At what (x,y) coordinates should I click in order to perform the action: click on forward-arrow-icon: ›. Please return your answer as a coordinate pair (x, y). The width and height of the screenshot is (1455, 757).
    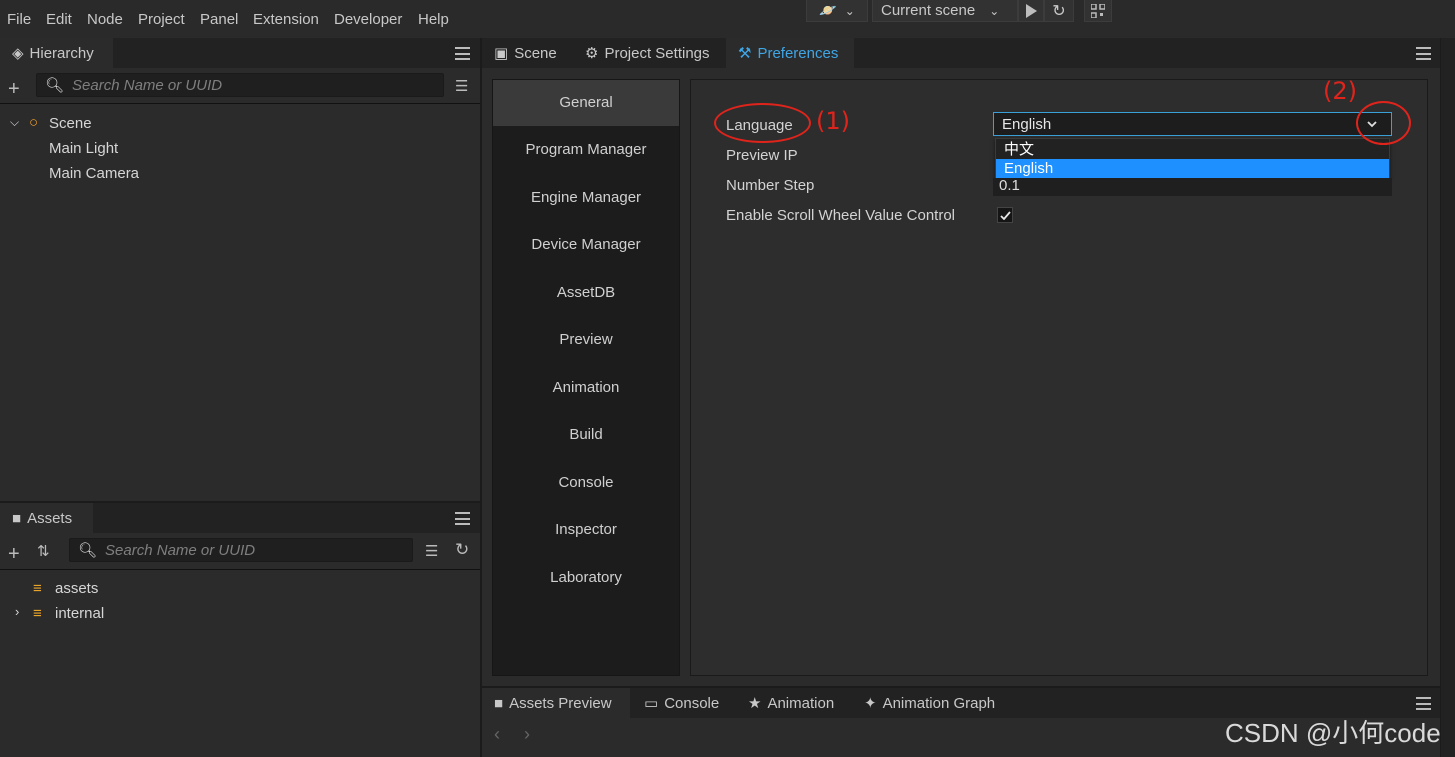
    Looking at the image, I should click on (527, 734).